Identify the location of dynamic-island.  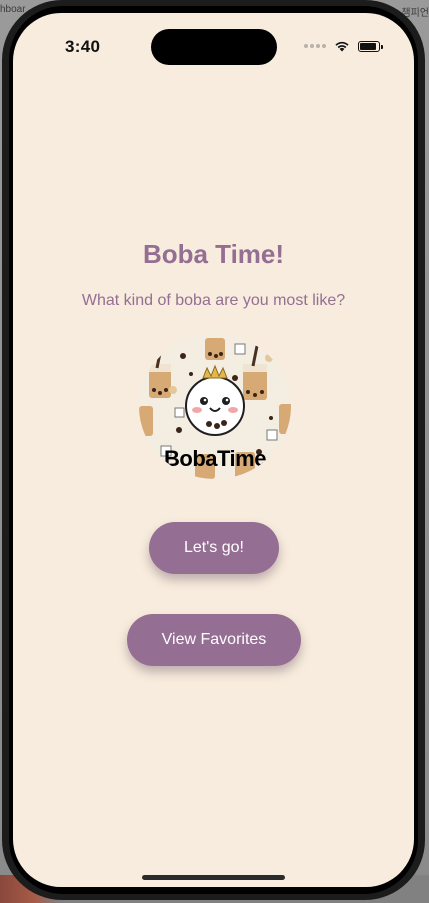
(214, 47).